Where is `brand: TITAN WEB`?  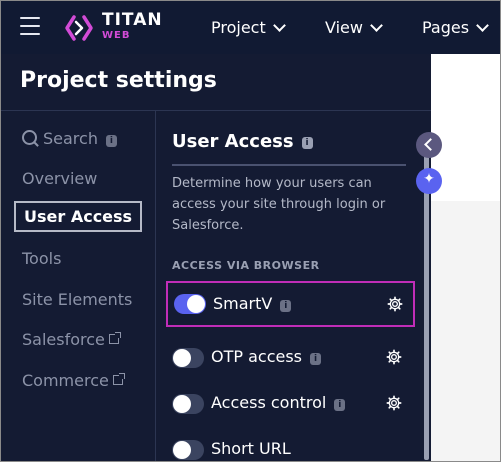 brand: TITAN WEB is located at coordinates (132, 26).